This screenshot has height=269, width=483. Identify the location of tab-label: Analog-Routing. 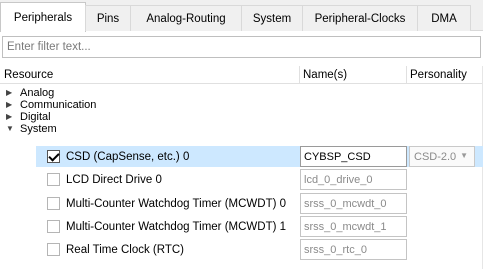
(186, 18).